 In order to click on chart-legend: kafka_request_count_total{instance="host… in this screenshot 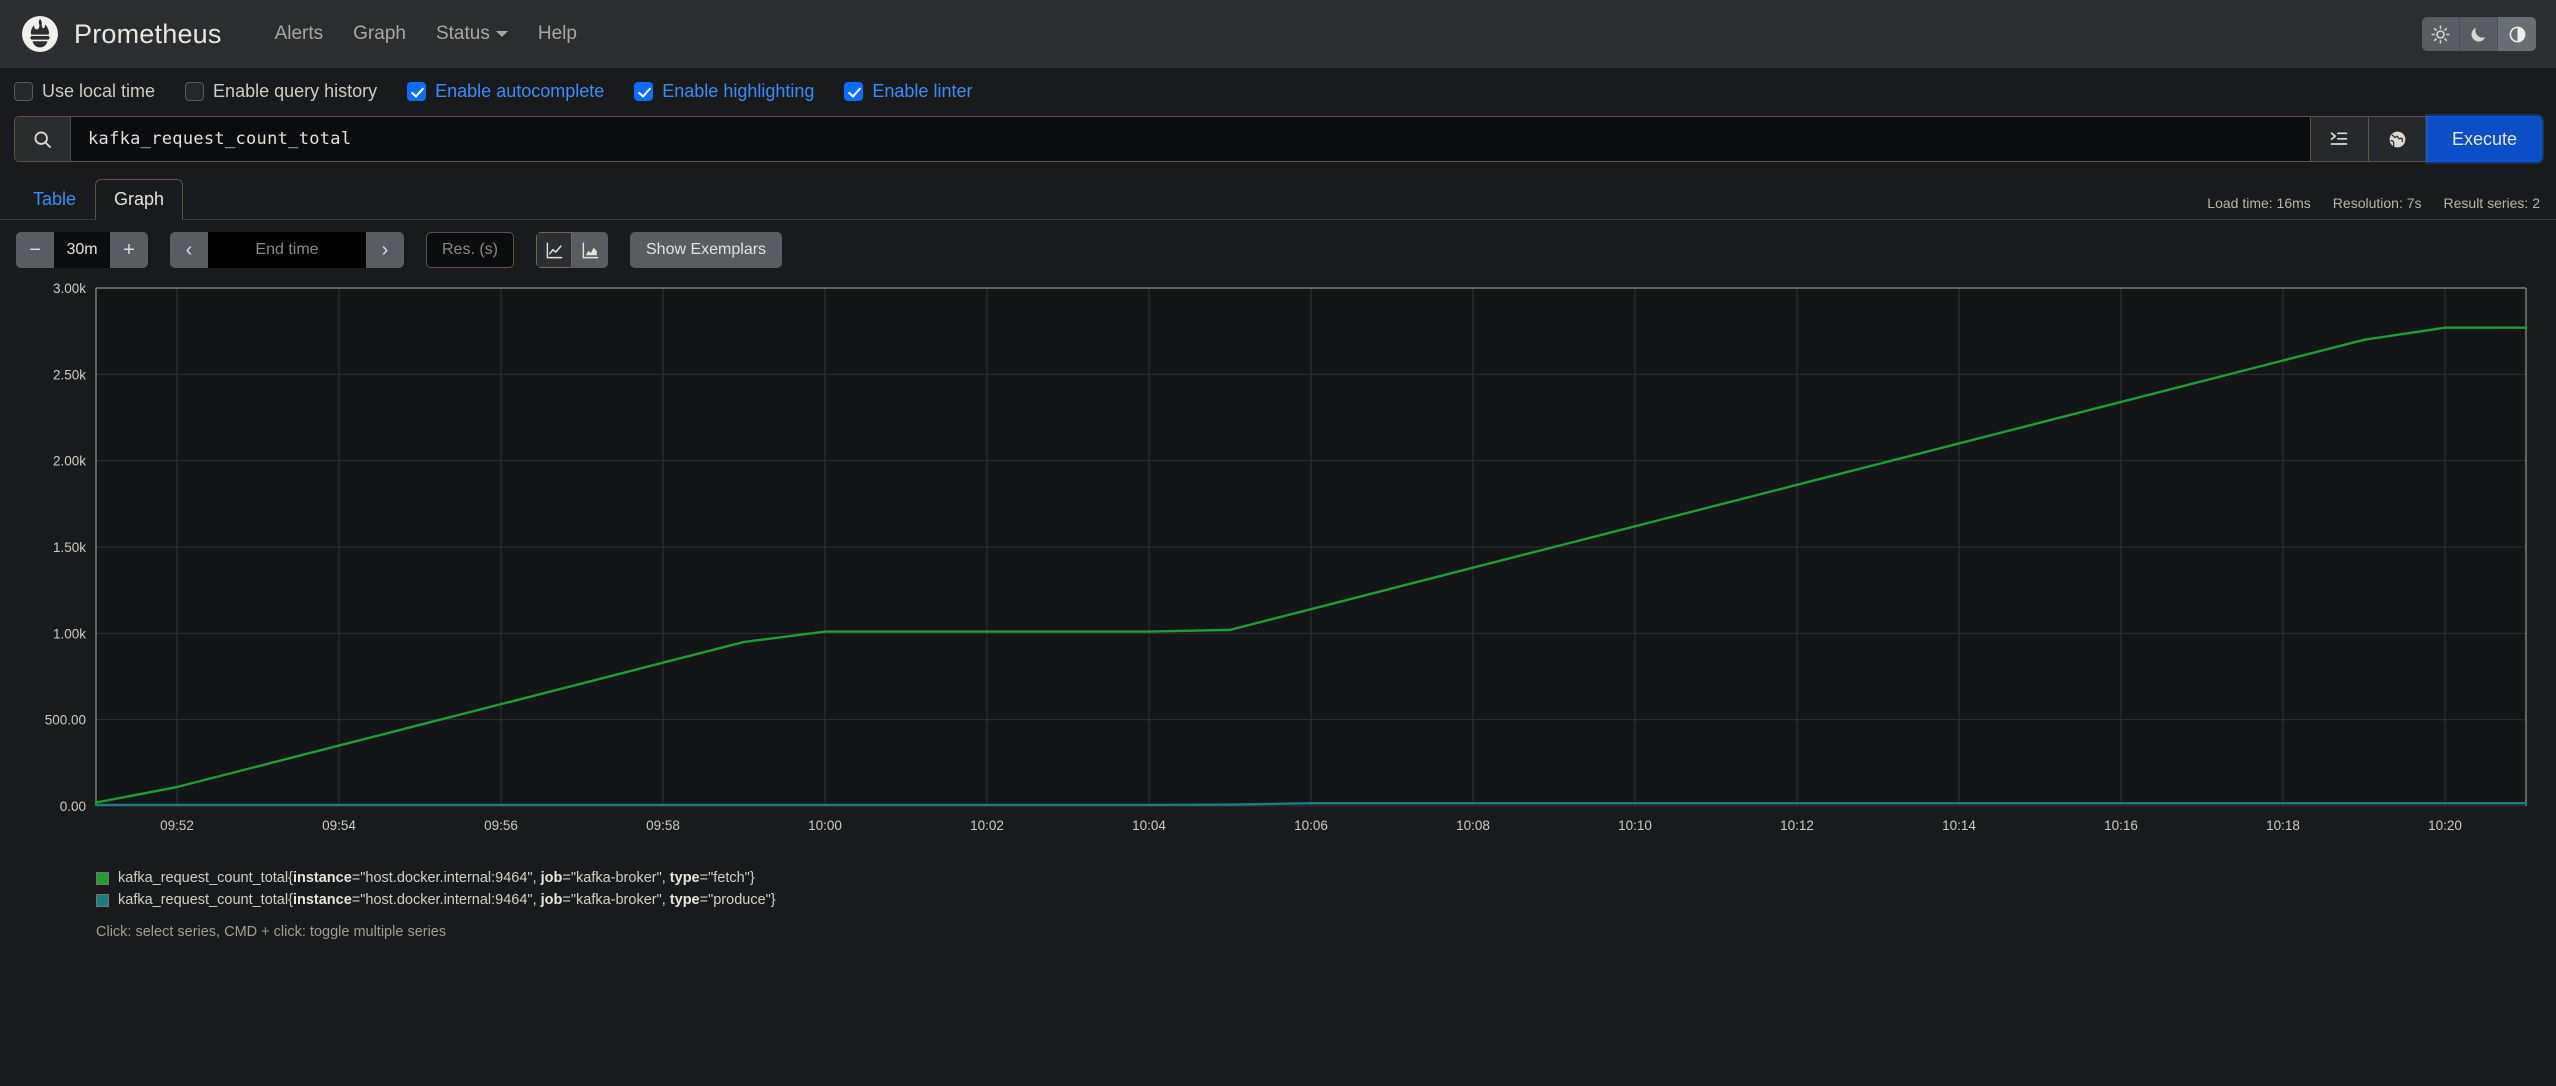, I will do `click(1278, 883)`.